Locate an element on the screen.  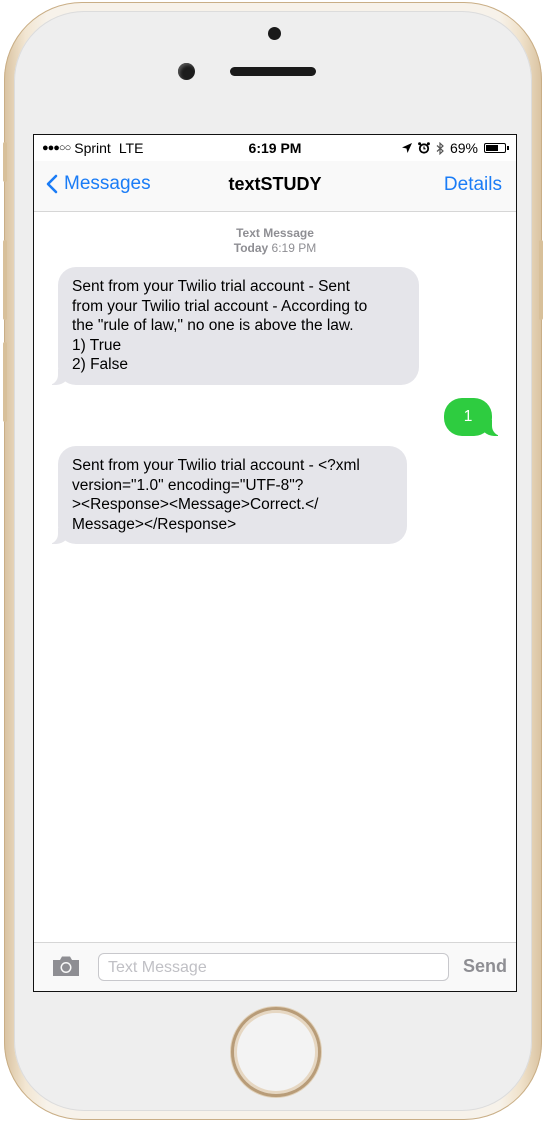
mute-switch is located at coordinates (5, 162).